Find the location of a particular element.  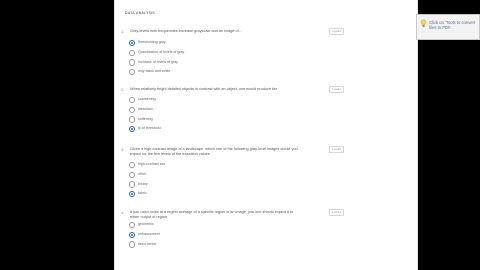

lightbulb-icon is located at coordinates (423, 23).